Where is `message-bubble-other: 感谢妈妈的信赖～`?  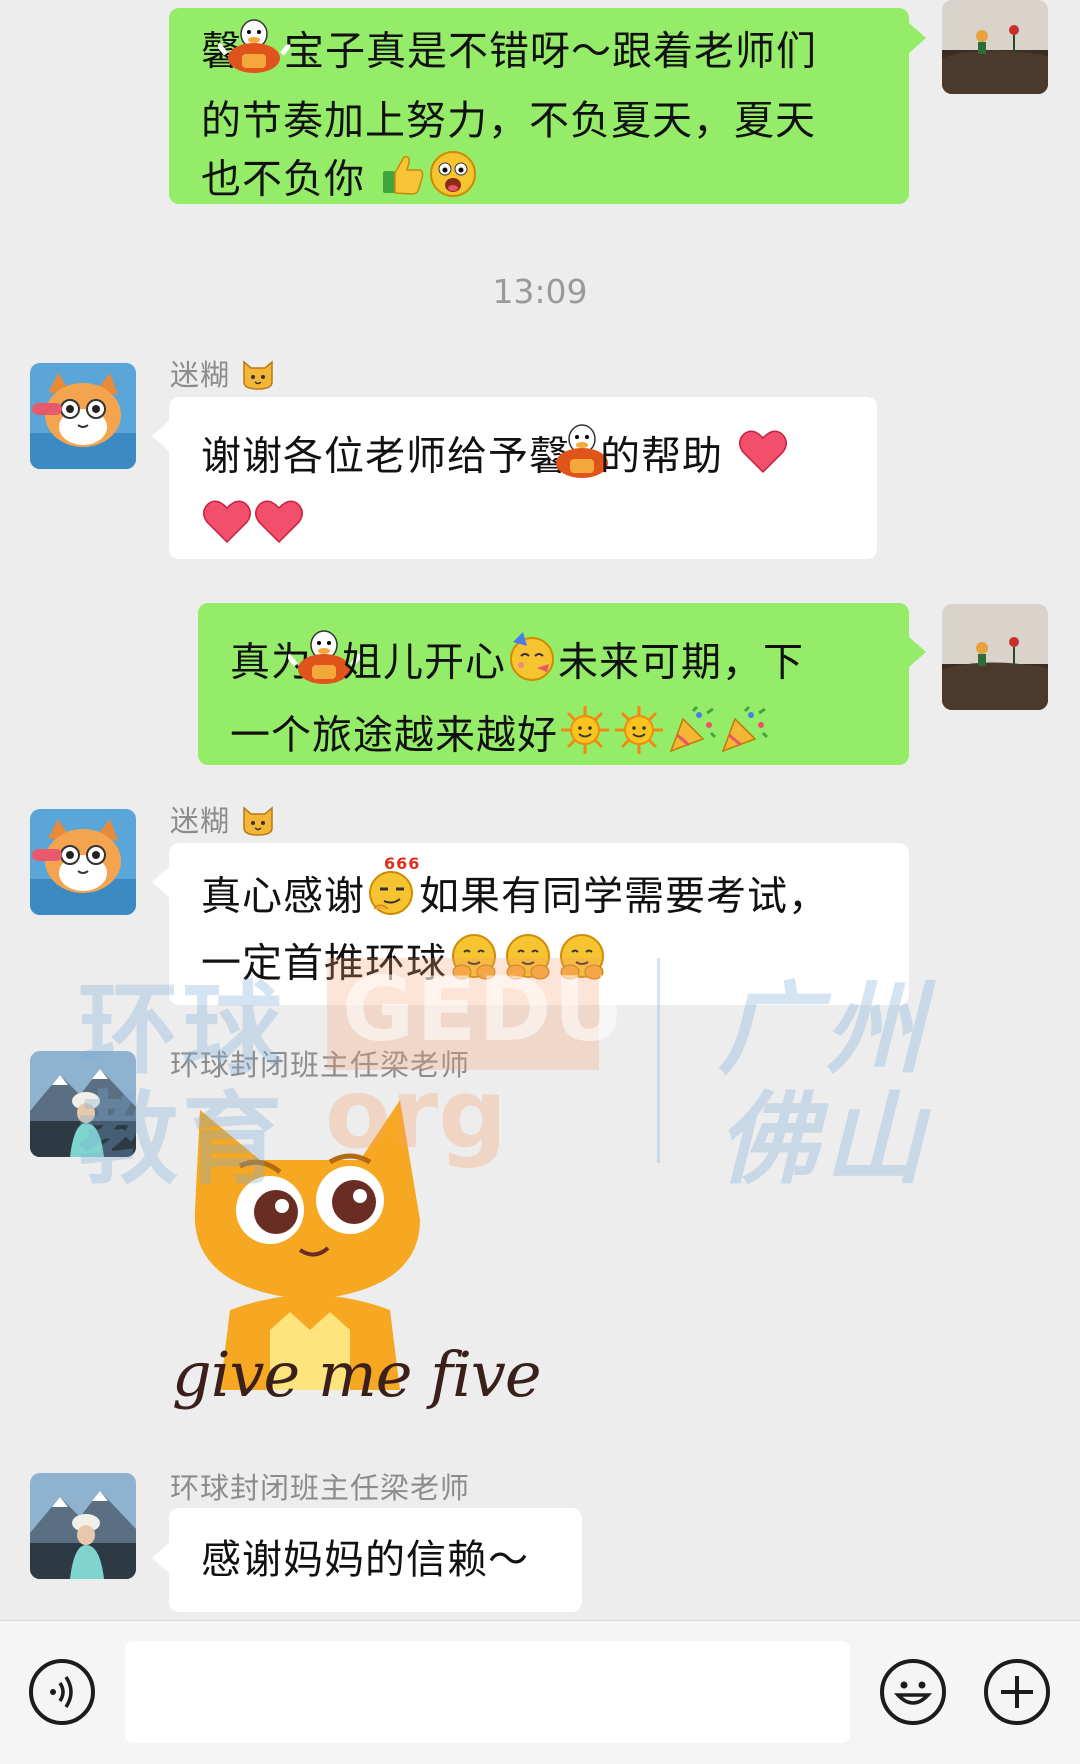 message-bubble-other: 感谢妈妈的信赖～ is located at coordinates (375, 1560).